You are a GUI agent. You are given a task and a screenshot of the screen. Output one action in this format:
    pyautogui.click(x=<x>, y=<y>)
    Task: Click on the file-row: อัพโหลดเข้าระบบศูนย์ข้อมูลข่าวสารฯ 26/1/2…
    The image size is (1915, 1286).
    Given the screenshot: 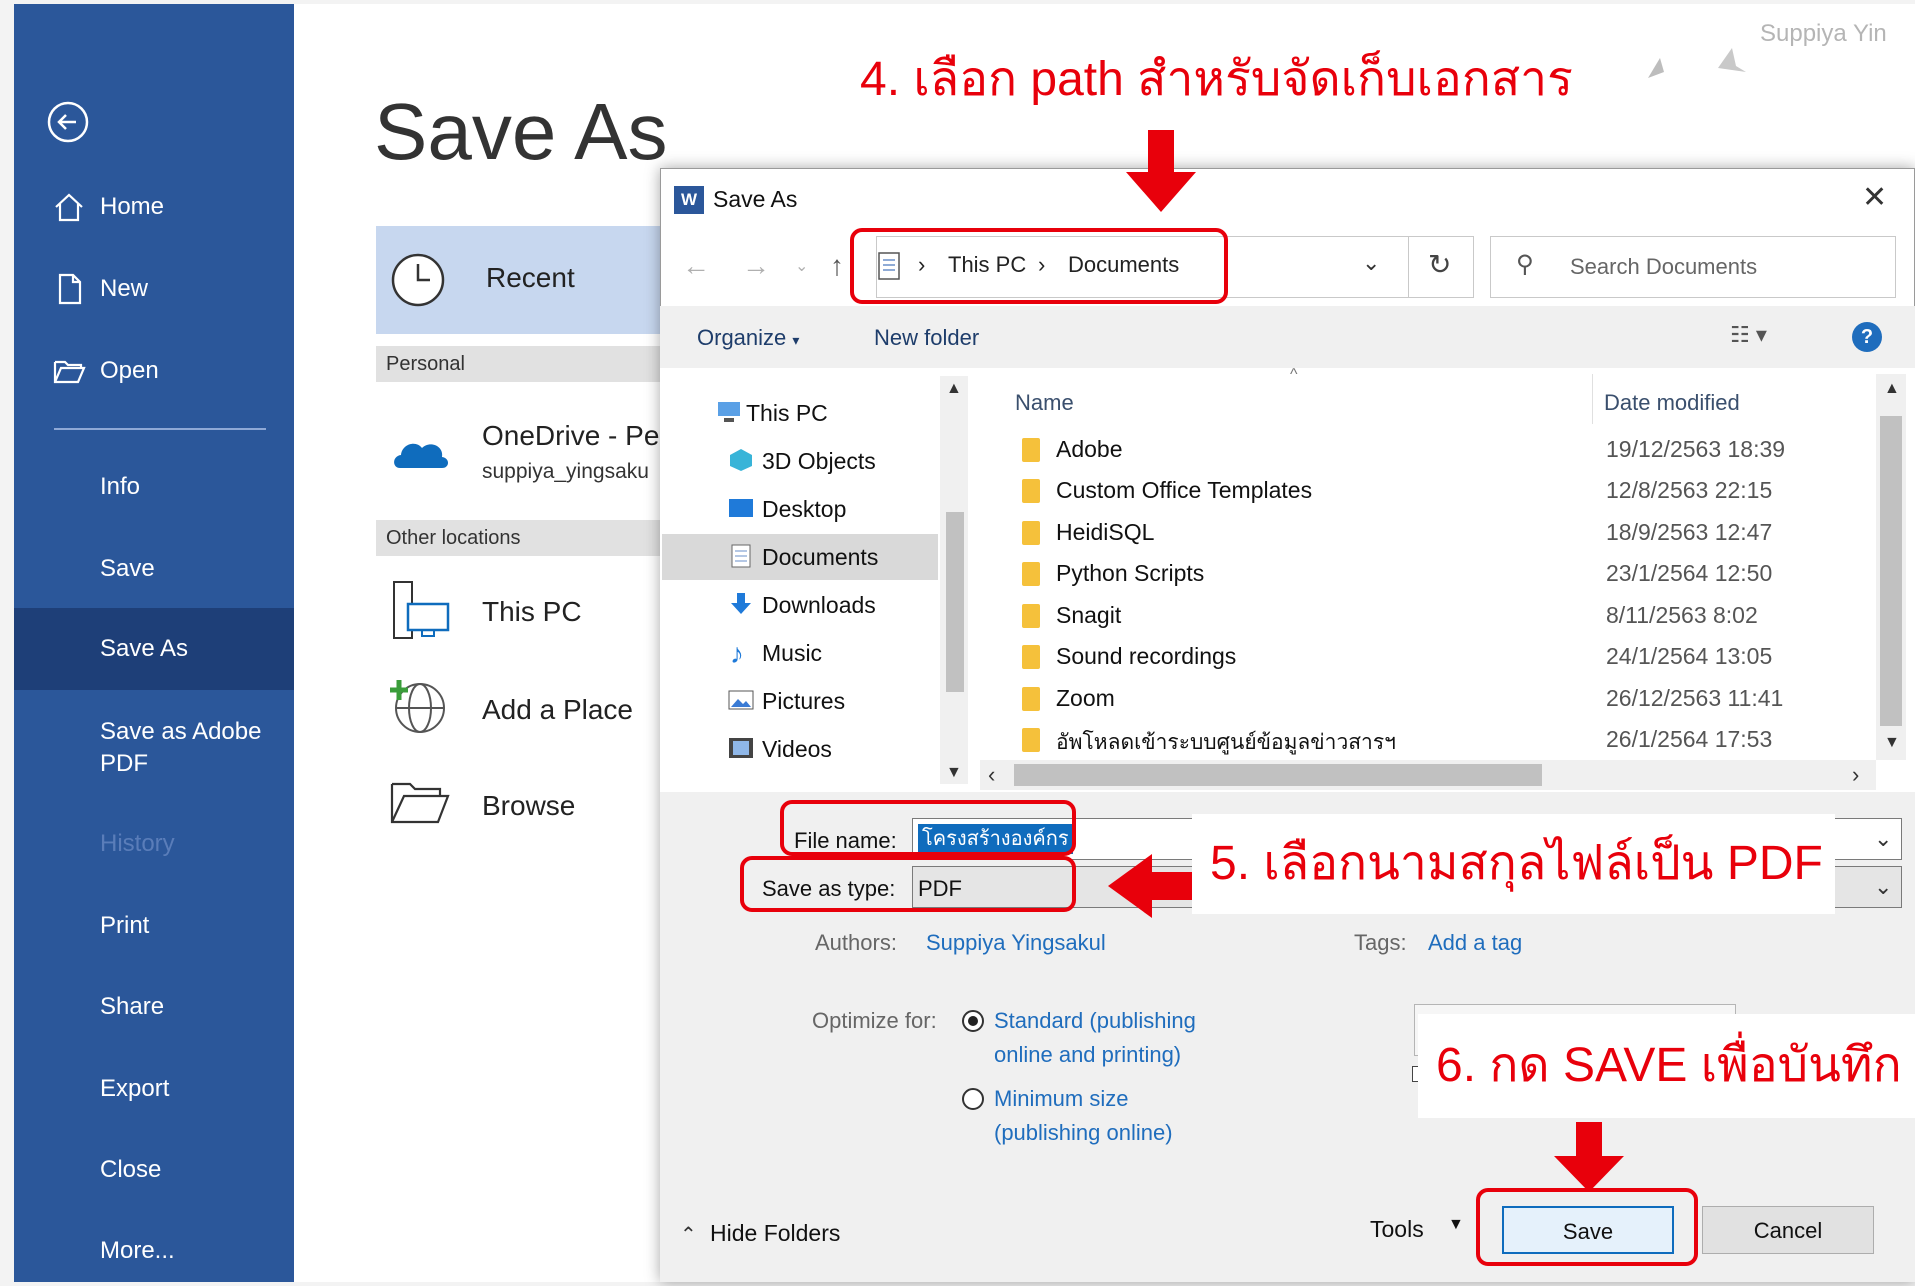 What is the action you would take?
    pyautogui.click(x=1432, y=740)
    